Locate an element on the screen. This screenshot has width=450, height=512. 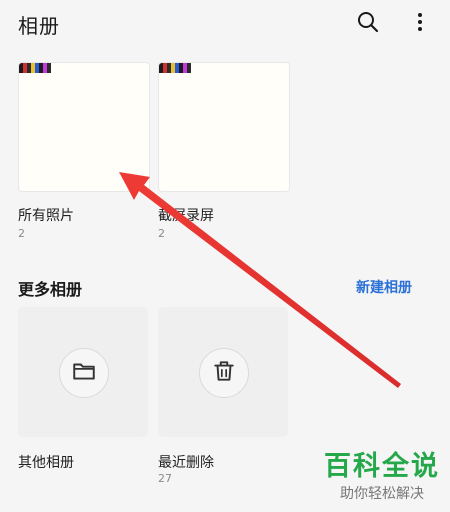
page-title: 相册 is located at coordinates (39, 26).